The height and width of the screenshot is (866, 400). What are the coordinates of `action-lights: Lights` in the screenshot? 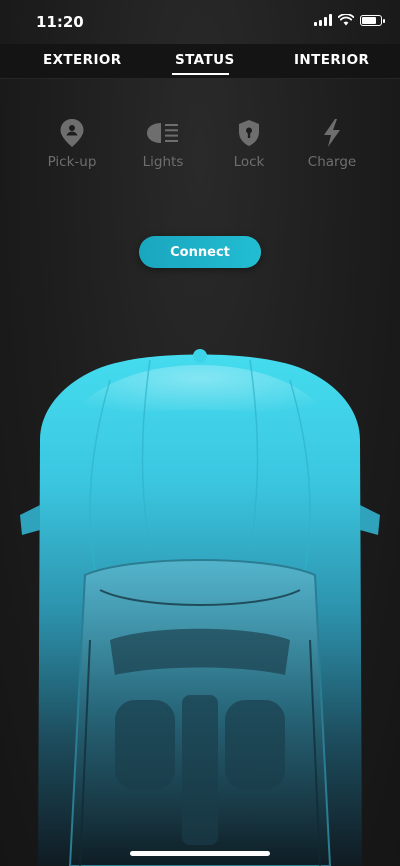 It's located at (163, 144).